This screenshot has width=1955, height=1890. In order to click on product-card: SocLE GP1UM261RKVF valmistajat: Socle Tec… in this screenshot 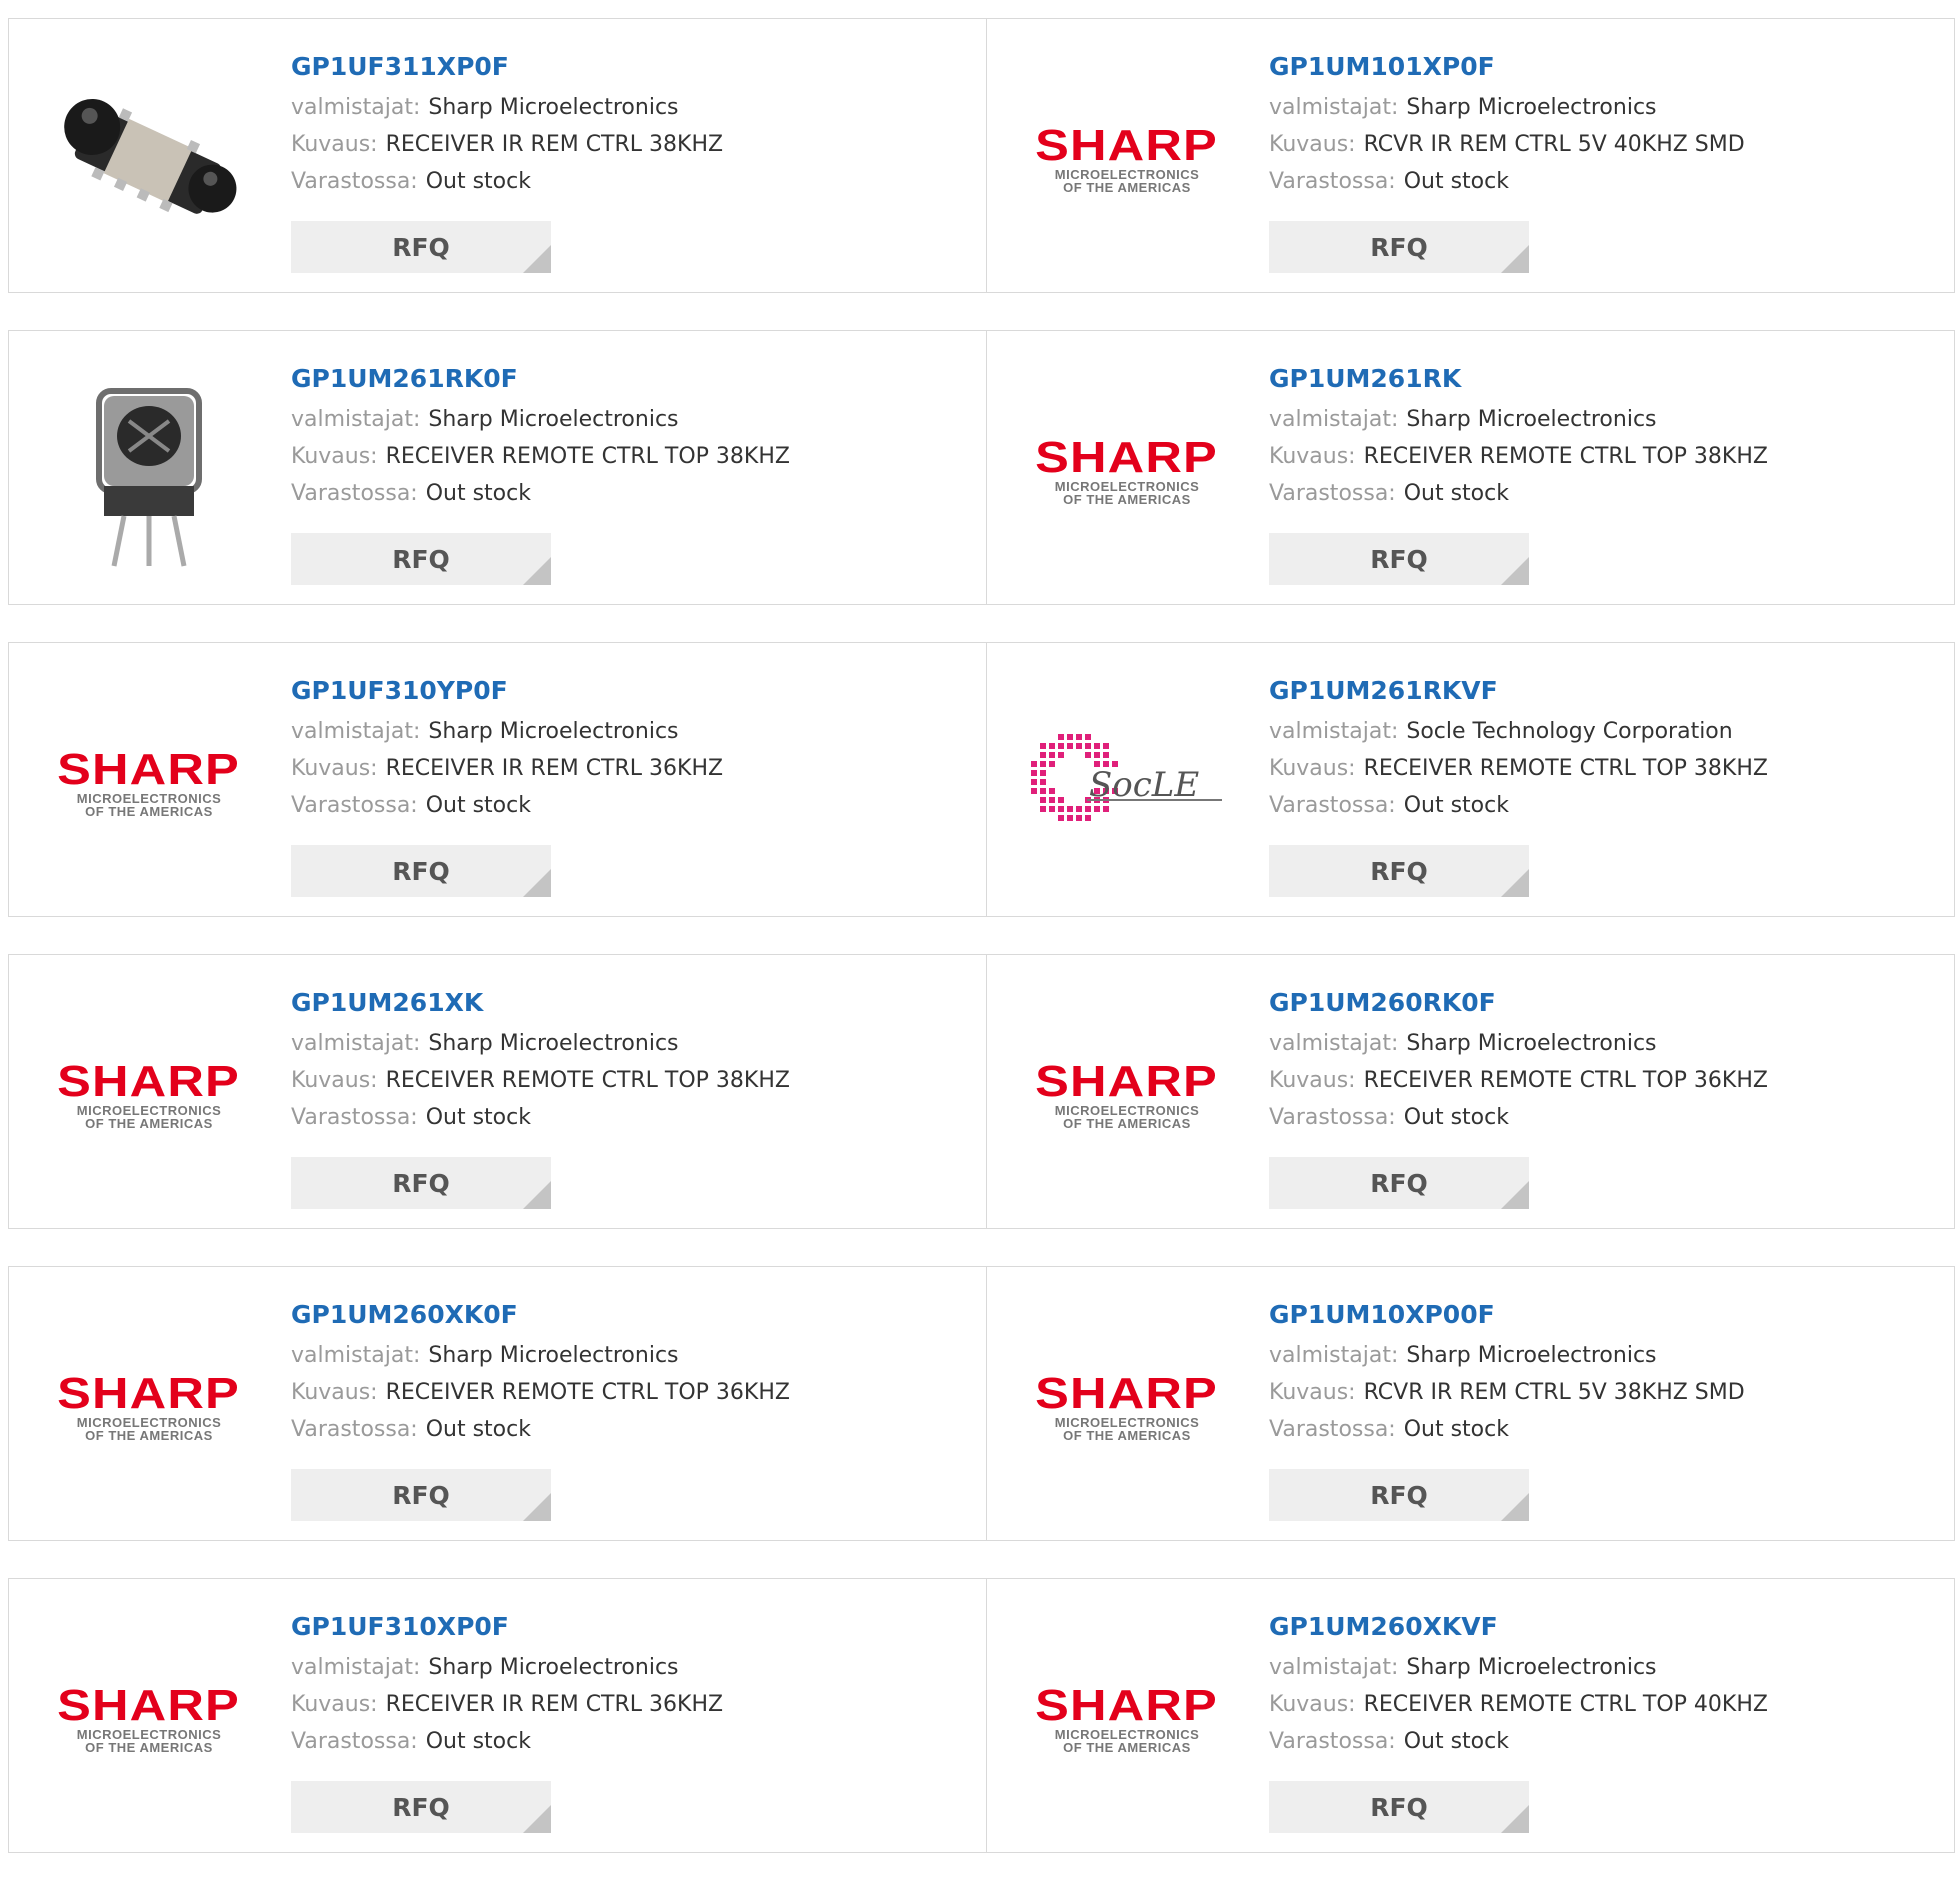, I will do `click(1471, 779)`.